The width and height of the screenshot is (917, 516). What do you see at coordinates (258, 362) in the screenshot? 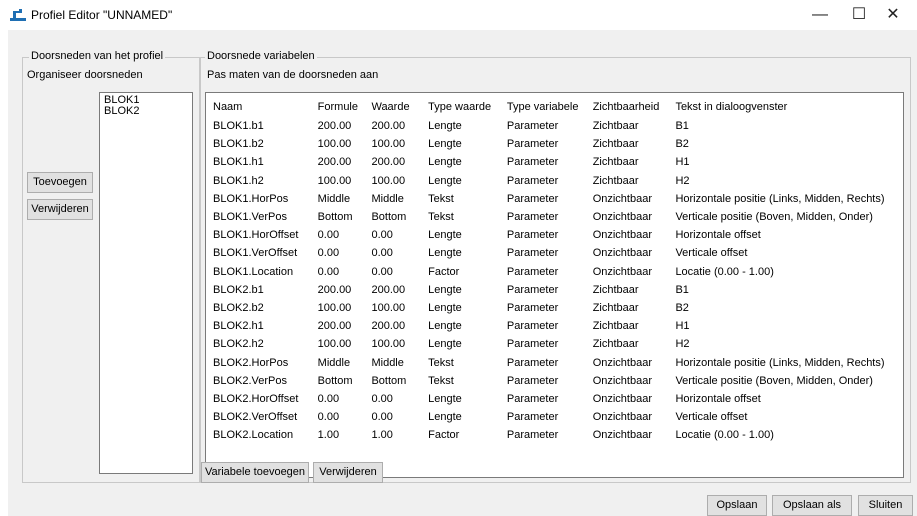
I see `cell-naam: BLOK2.HorPos` at bounding box center [258, 362].